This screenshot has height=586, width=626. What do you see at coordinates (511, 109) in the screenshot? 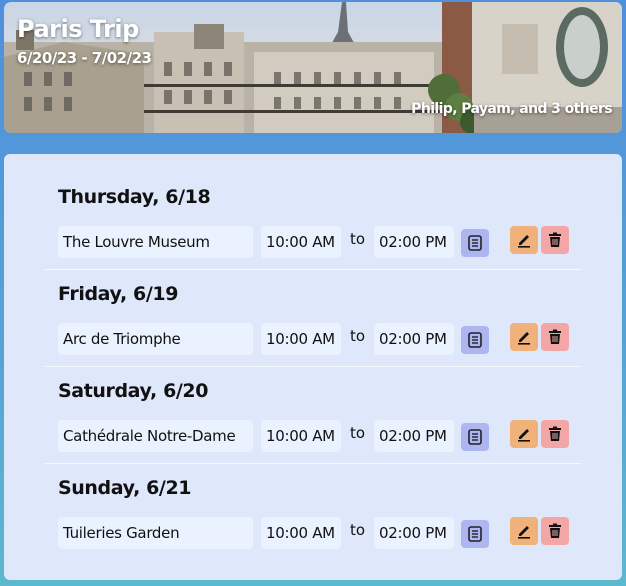
I see `travelers-summary: Philip, Payam, and 3 others` at bounding box center [511, 109].